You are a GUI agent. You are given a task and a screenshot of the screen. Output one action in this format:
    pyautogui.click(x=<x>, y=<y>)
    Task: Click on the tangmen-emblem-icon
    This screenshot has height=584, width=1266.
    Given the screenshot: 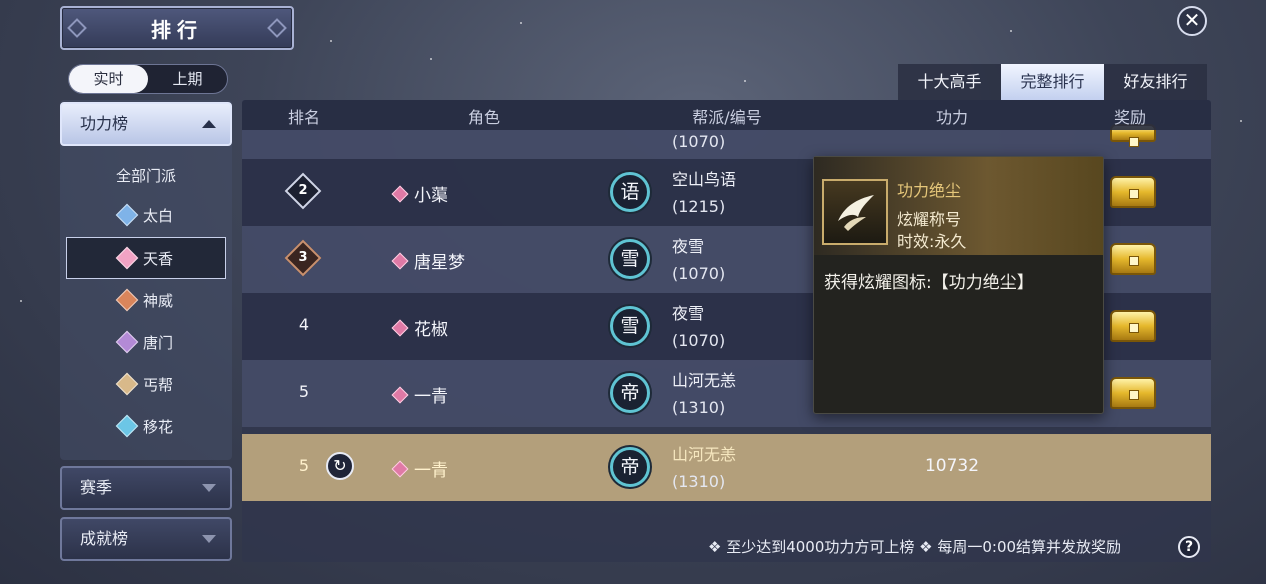 What is the action you would take?
    pyautogui.click(x=127, y=342)
    